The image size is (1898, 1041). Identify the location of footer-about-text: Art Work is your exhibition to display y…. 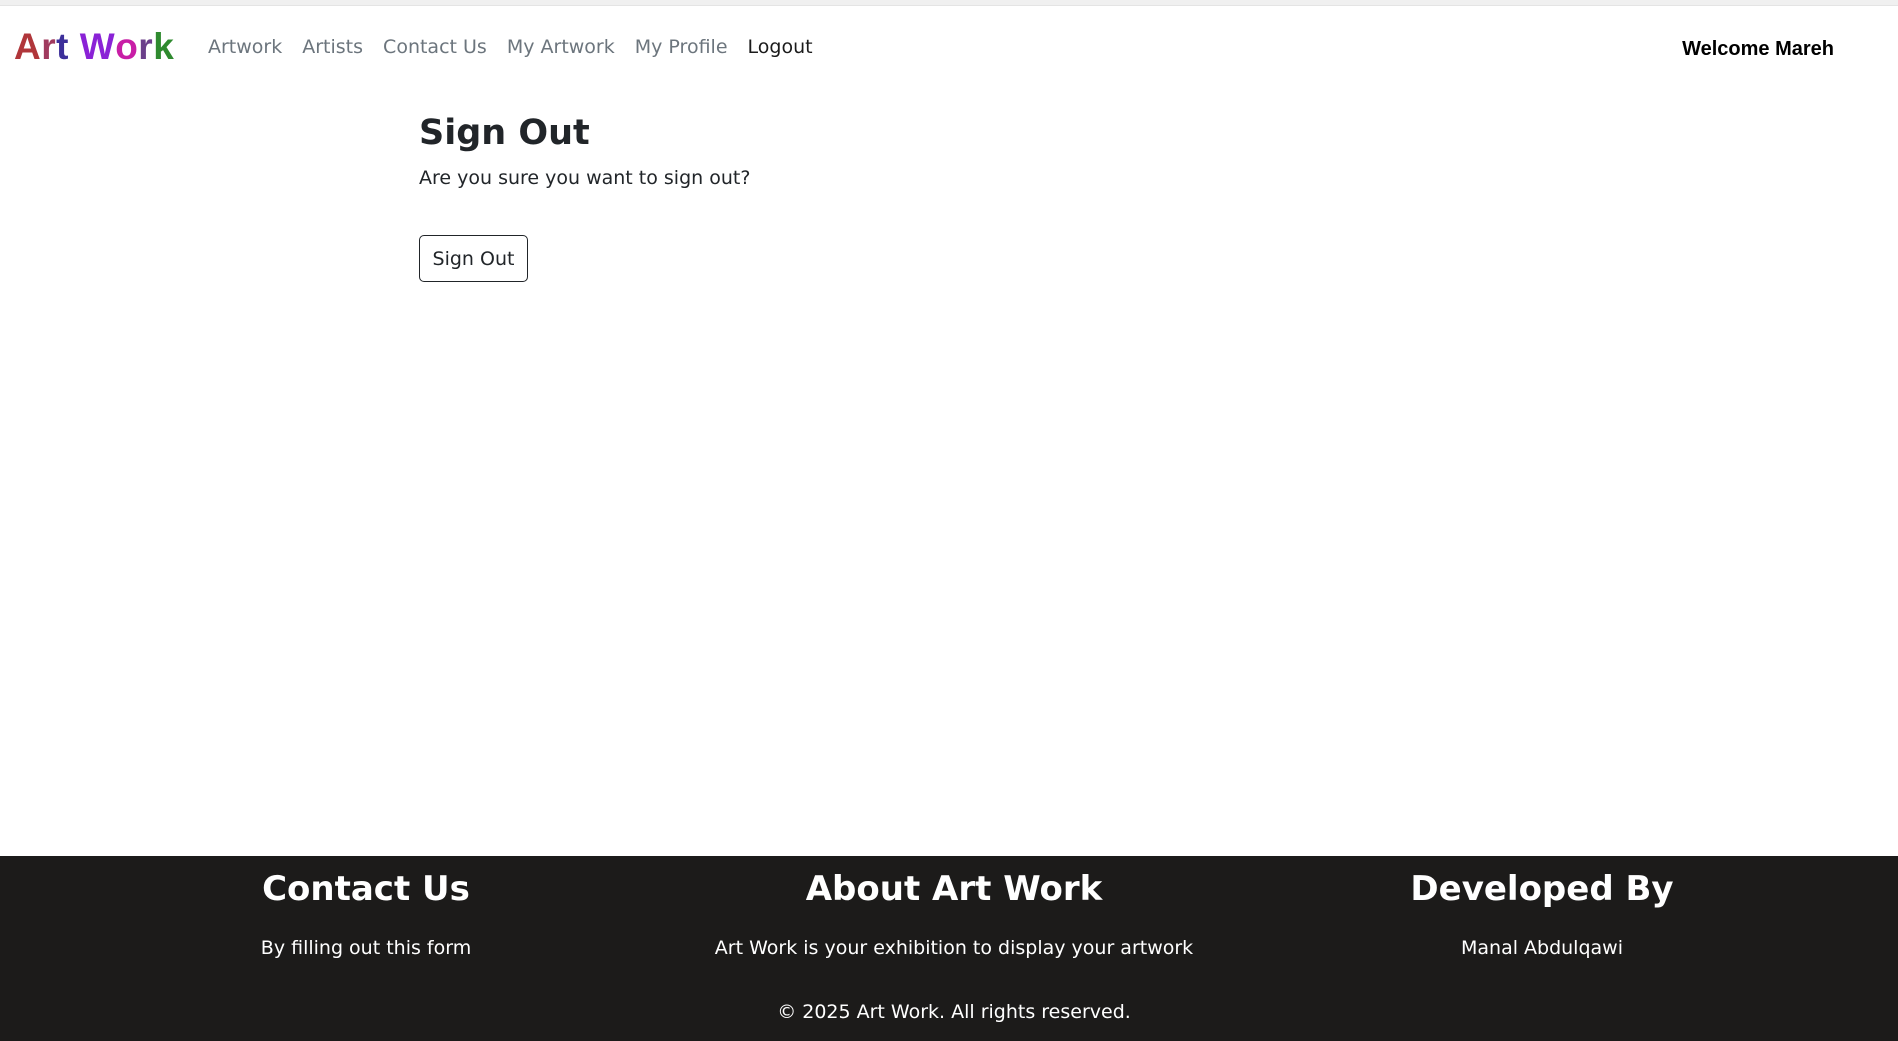
(954, 947).